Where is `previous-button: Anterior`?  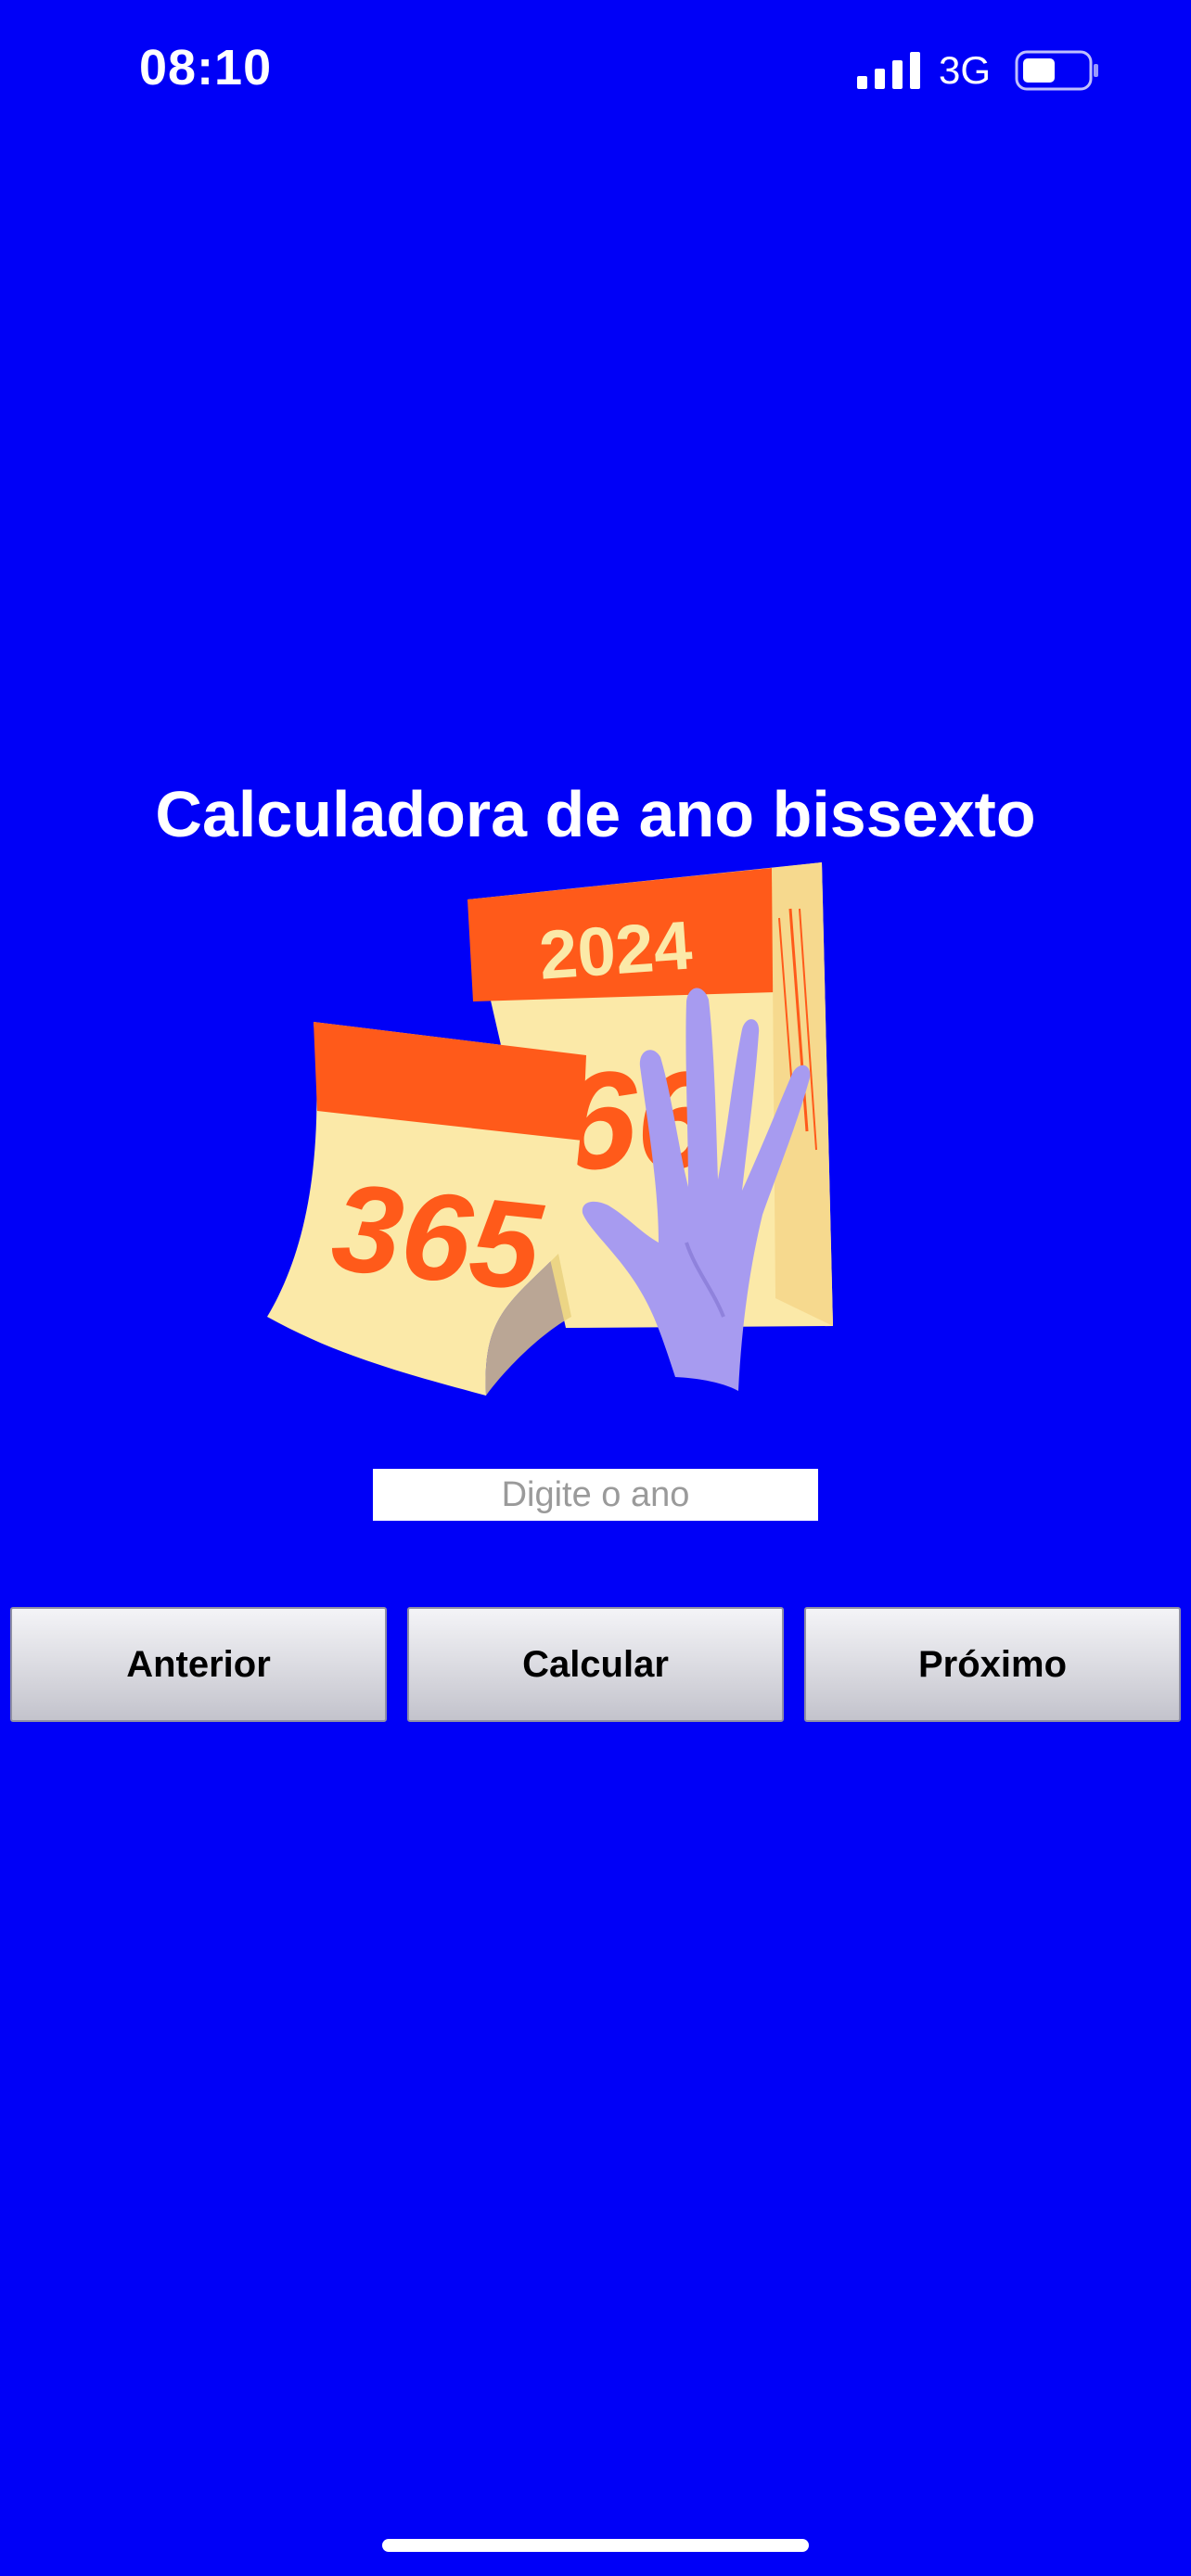
previous-button: Anterior is located at coordinates (198, 1665).